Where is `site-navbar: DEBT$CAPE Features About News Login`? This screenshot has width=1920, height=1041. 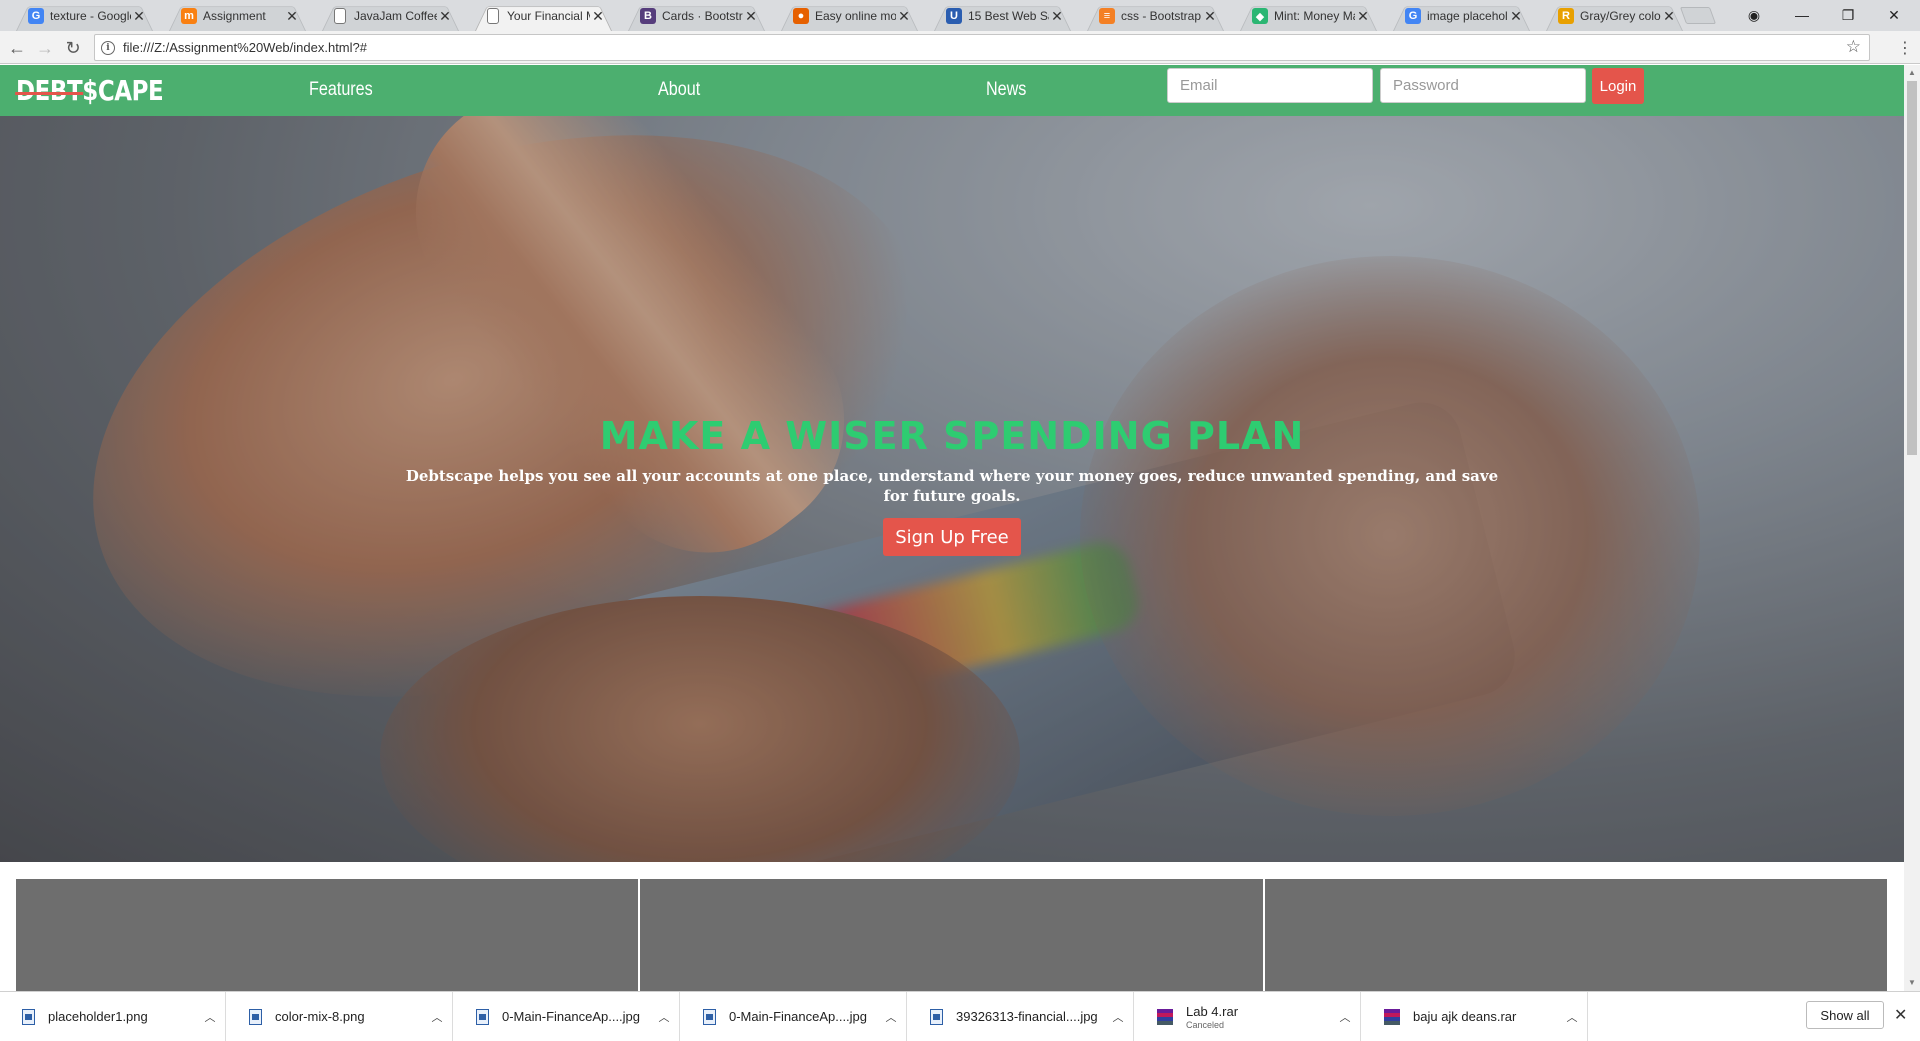 site-navbar: DEBT$CAPE Features About News Login is located at coordinates (952, 90).